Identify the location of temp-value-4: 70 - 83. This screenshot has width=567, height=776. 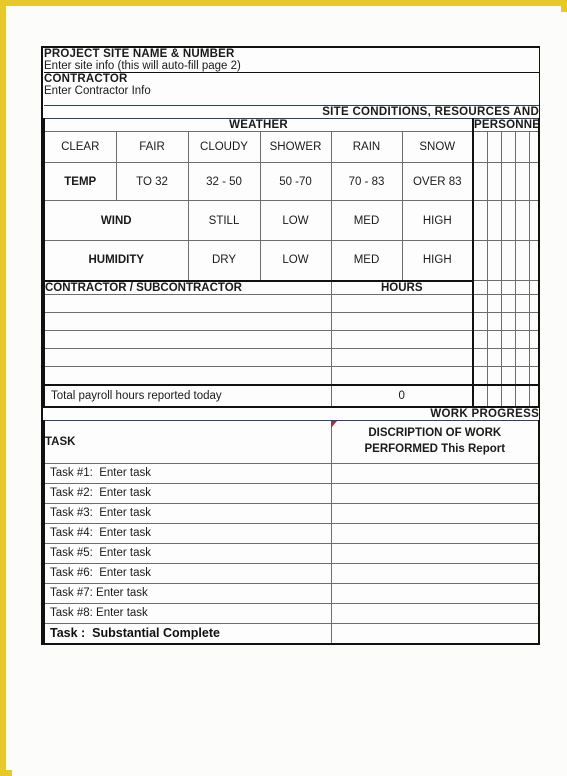
(366, 181).